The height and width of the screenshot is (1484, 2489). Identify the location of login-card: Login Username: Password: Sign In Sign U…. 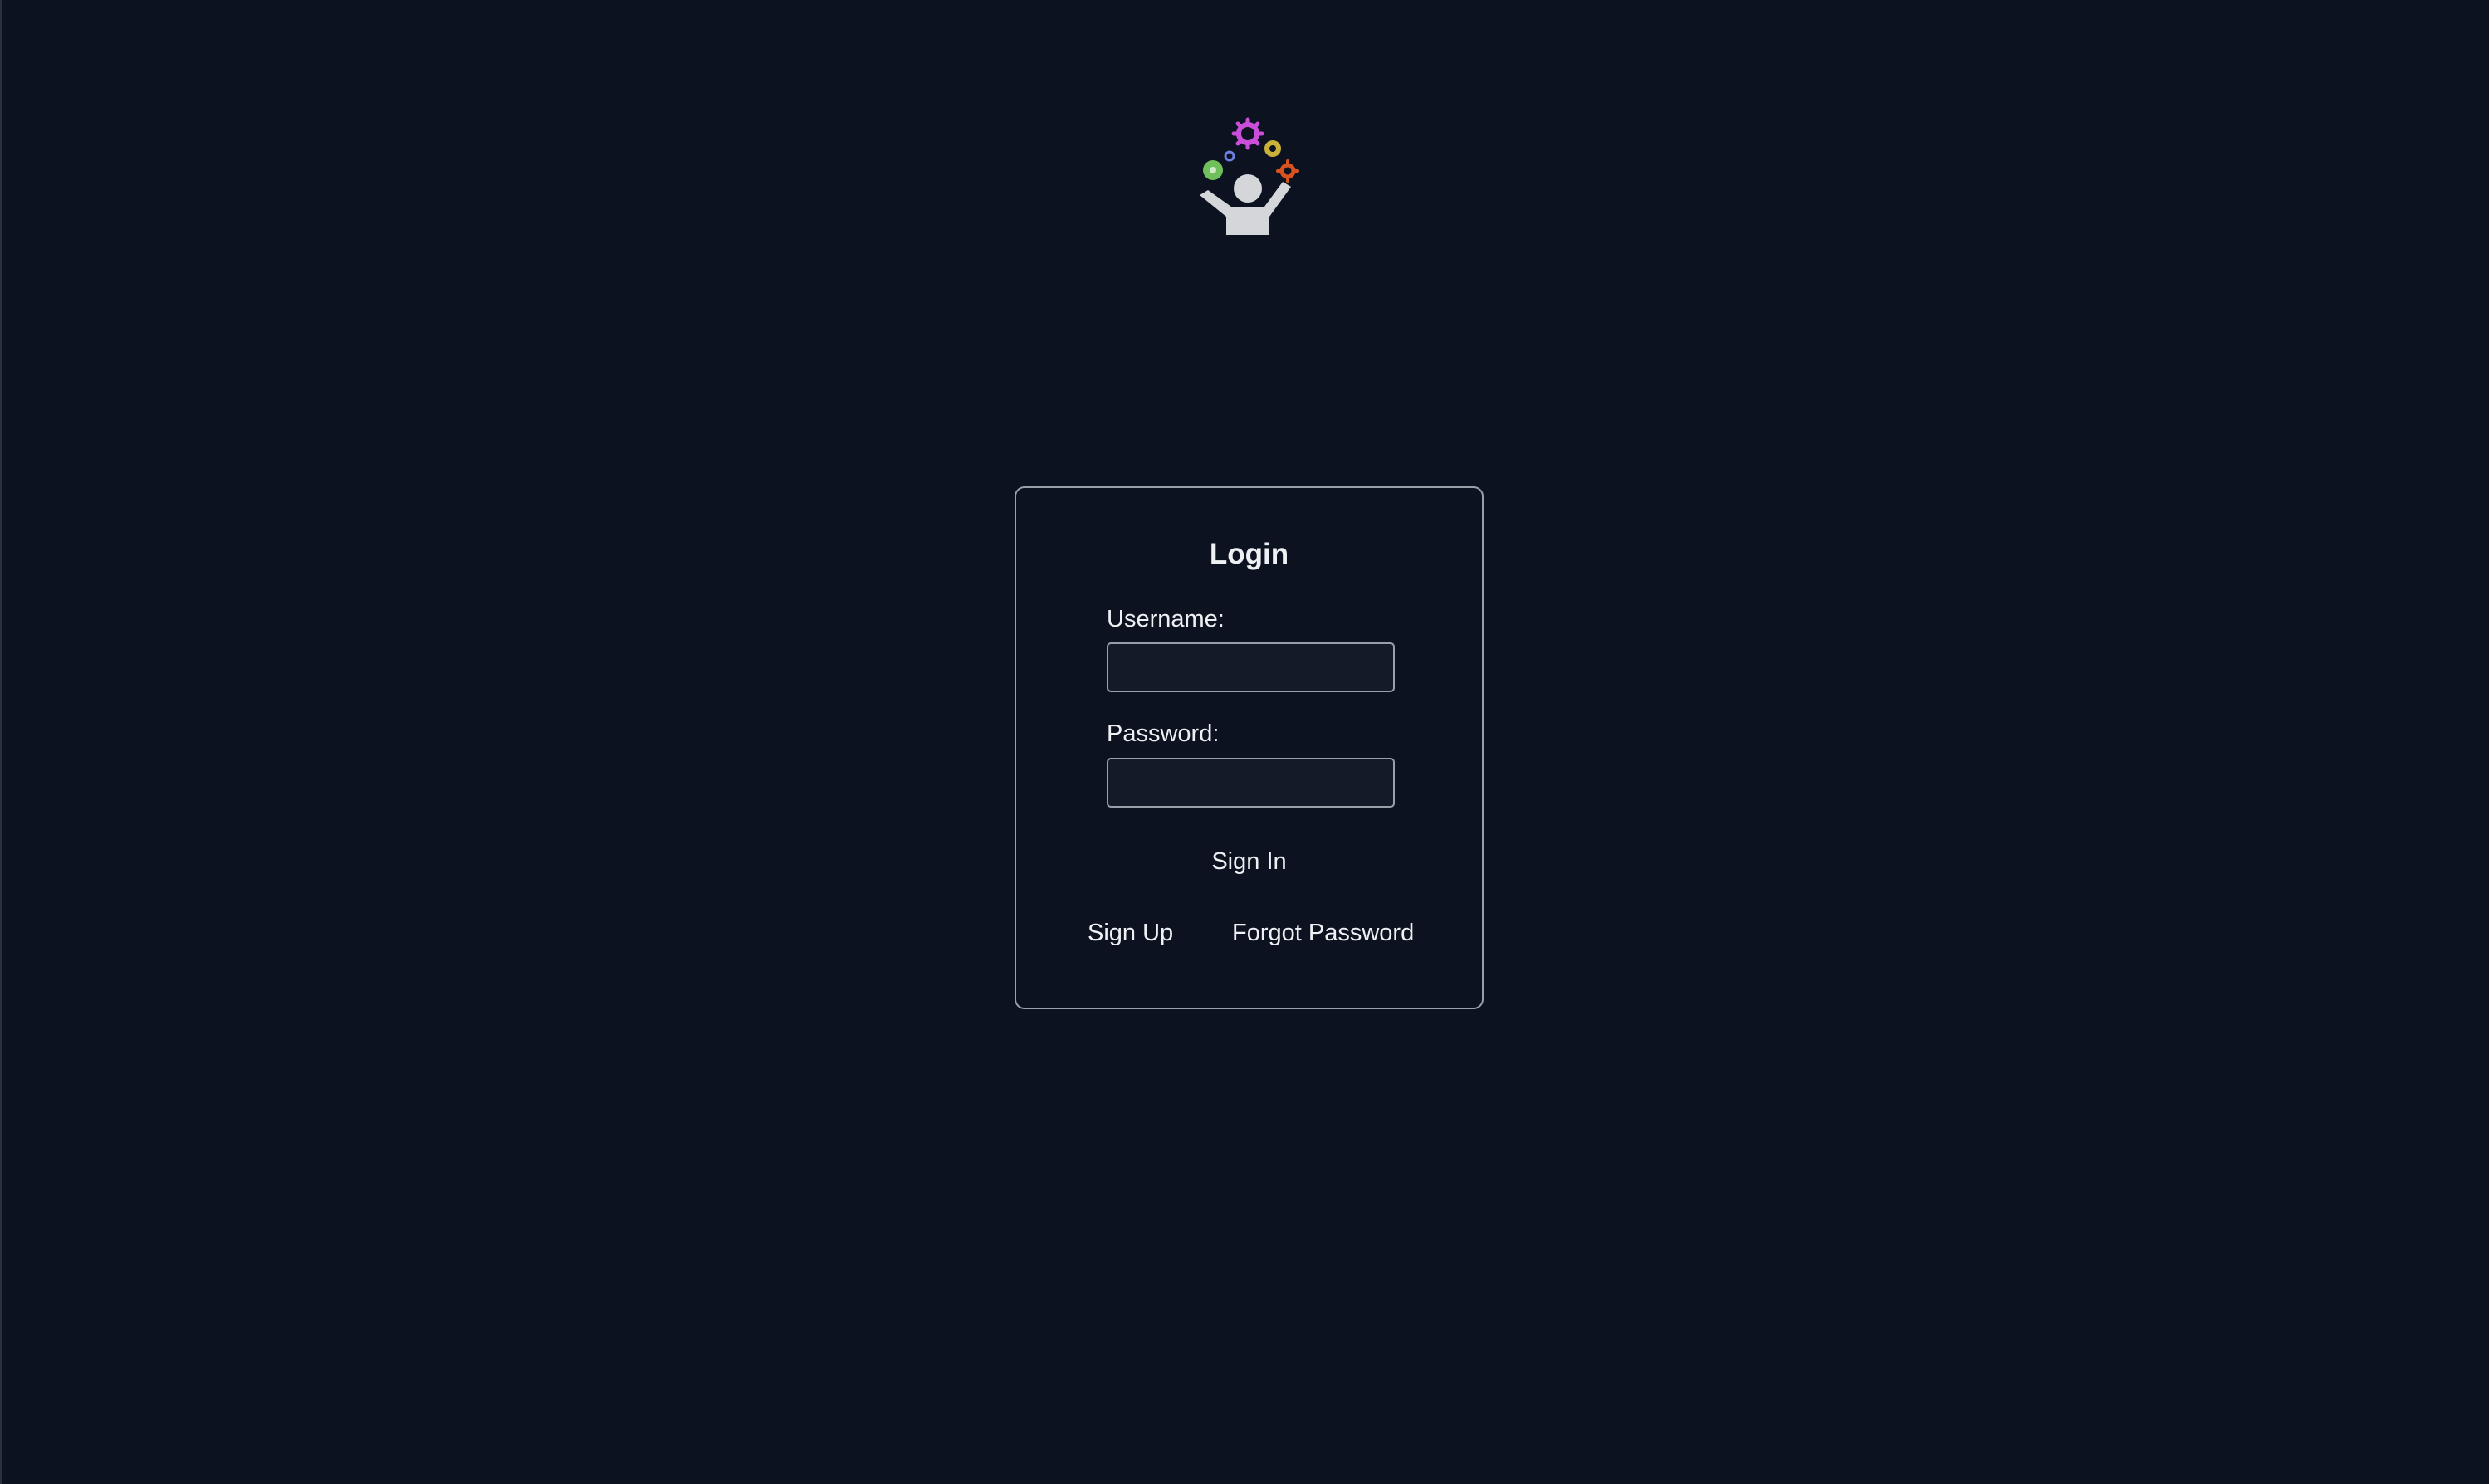
(1249, 747).